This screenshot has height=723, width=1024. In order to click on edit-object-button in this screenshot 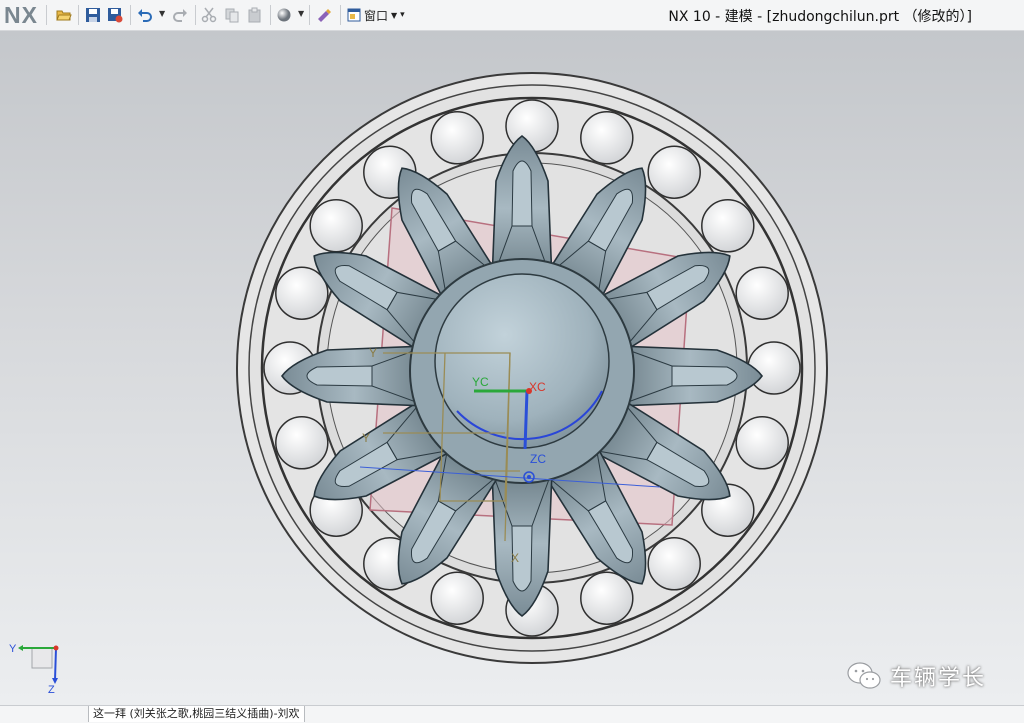, I will do `click(324, 15)`.